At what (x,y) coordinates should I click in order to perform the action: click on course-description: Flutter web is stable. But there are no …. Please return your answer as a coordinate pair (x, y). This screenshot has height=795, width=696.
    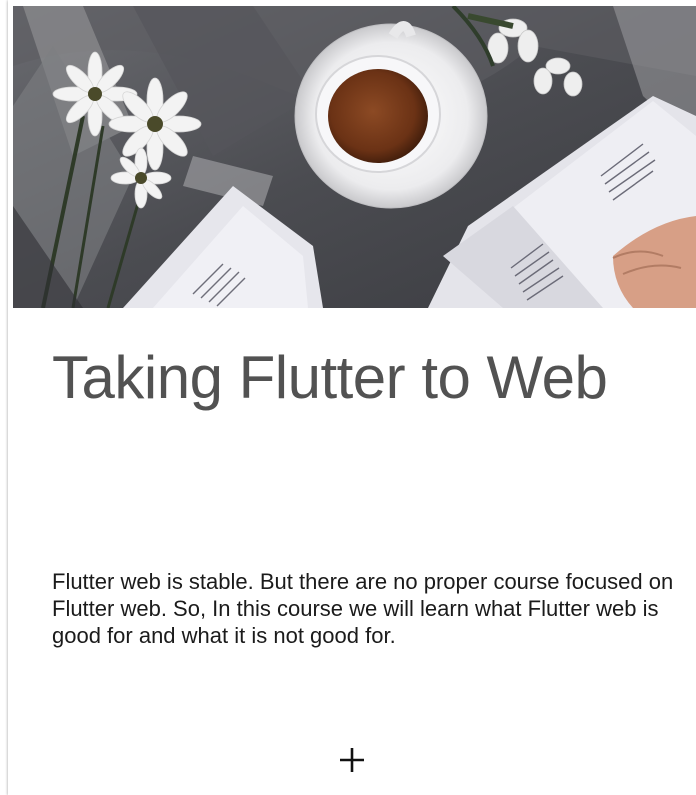
    Looking at the image, I should click on (363, 608).